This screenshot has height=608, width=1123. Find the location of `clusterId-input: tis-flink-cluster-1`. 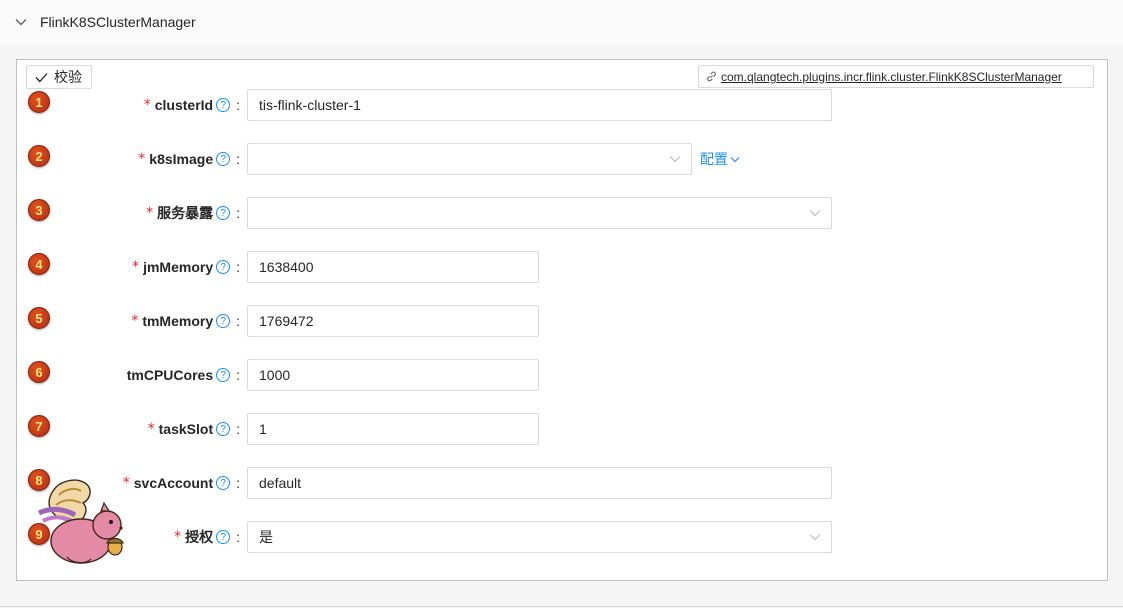

clusterId-input: tis-flink-cluster-1 is located at coordinates (539, 105).